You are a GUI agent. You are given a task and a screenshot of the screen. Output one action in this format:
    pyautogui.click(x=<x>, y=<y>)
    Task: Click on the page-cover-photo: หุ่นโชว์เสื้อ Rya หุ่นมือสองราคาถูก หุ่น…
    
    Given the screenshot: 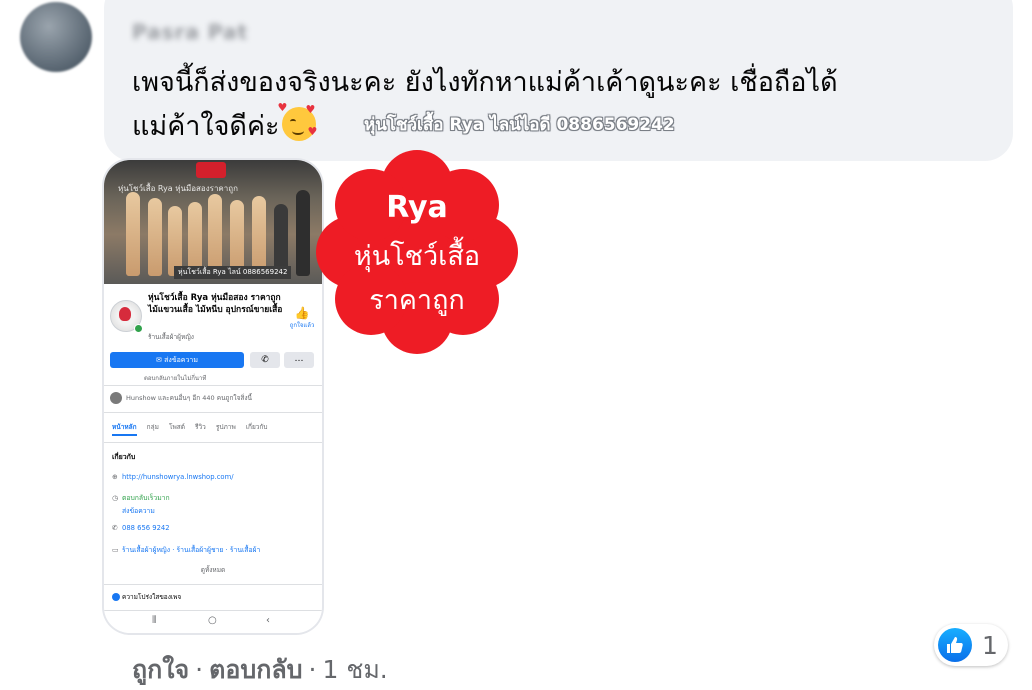 What is the action you would take?
    pyautogui.click(x=213, y=222)
    